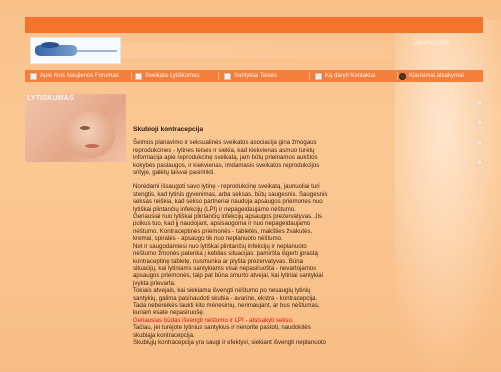 The width and height of the screenshot is (501, 372). What do you see at coordinates (97, 51) in the screenshot?
I see `logo-line` at bounding box center [97, 51].